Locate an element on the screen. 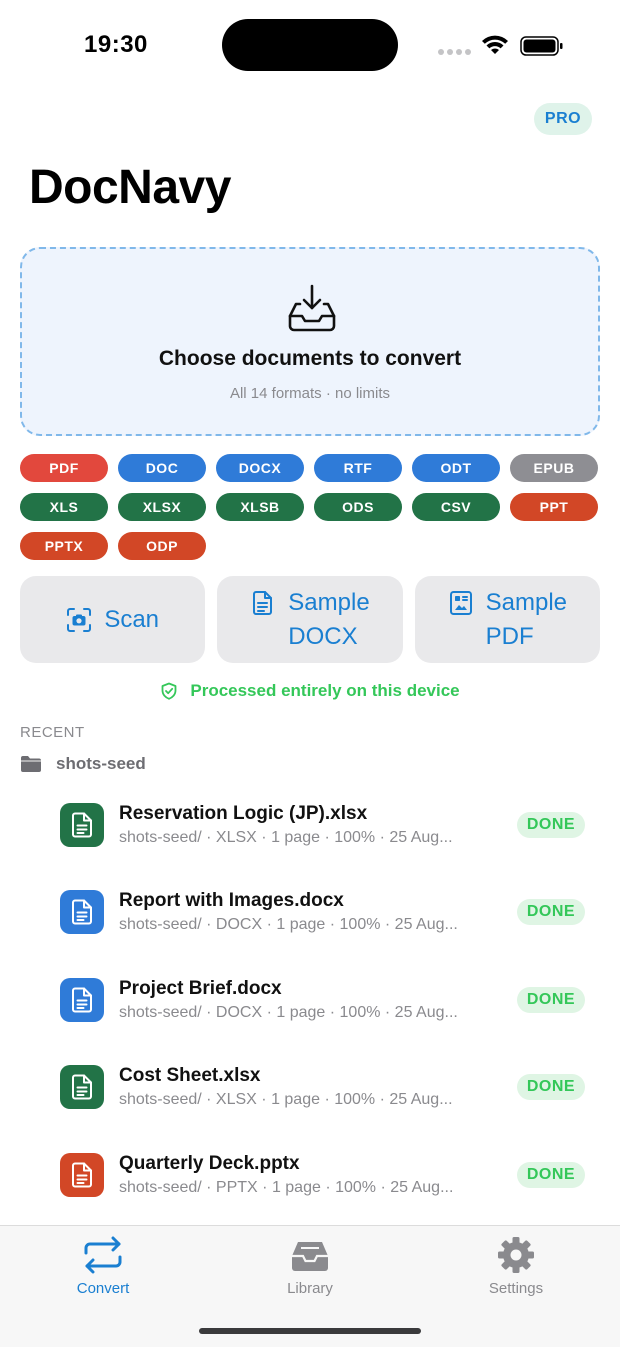 Image resolution: width=620 pixels, height=1347 pixels. shield-check-icon is located at coordinates (169, 691).